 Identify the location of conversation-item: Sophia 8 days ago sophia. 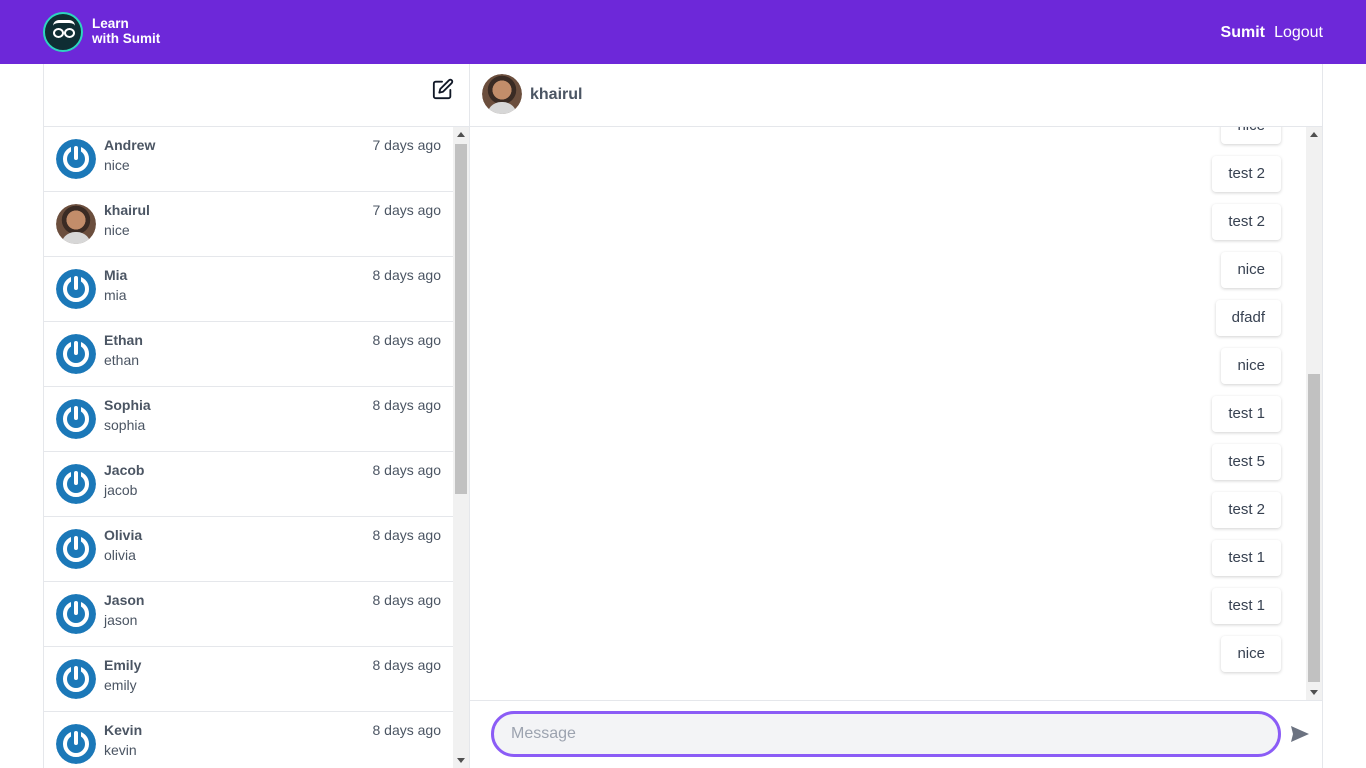
(248, 419).